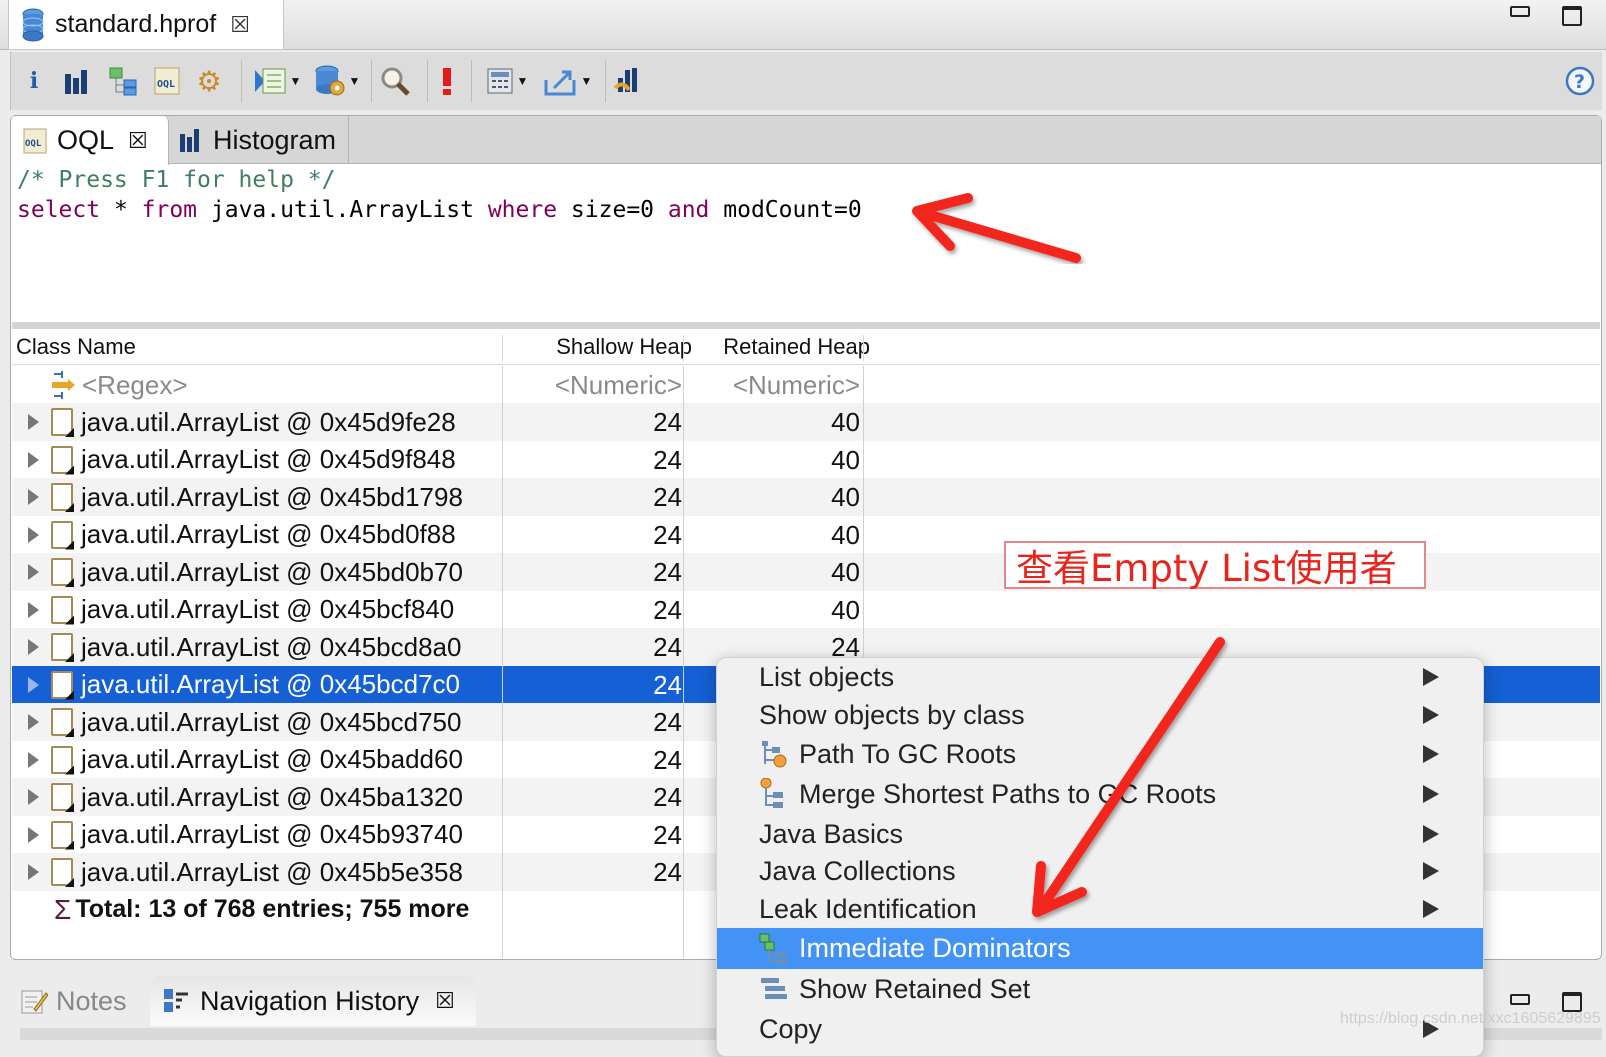 This screenshot has height=1057, width=1606. Describe the element at coordinates (507, 81) in the screenshot. I see `calculator-icon: ▼` at that location.